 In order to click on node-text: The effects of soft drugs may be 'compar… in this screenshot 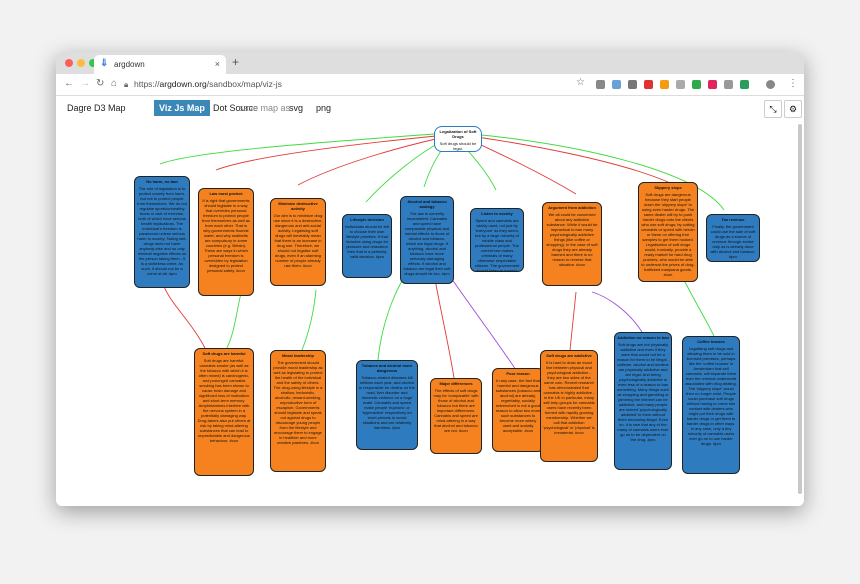, I will do `click(456, 410)`.